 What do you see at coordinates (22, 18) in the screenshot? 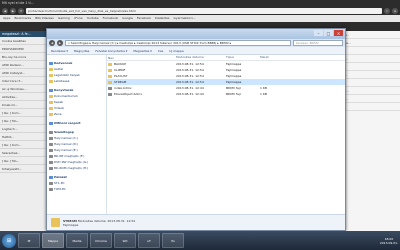
I see `bookmark-item: Bookmarks` at bounding box center [22, 18].